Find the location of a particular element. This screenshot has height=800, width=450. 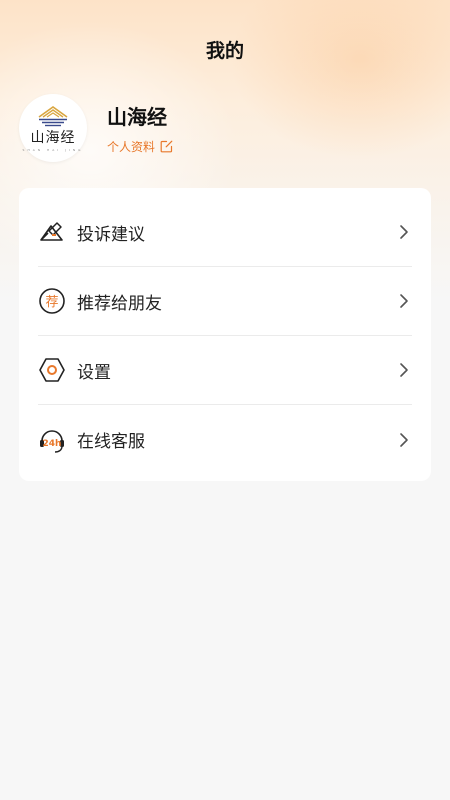

recommend-badge-char: 荐 is located at coordinates (51, 302).